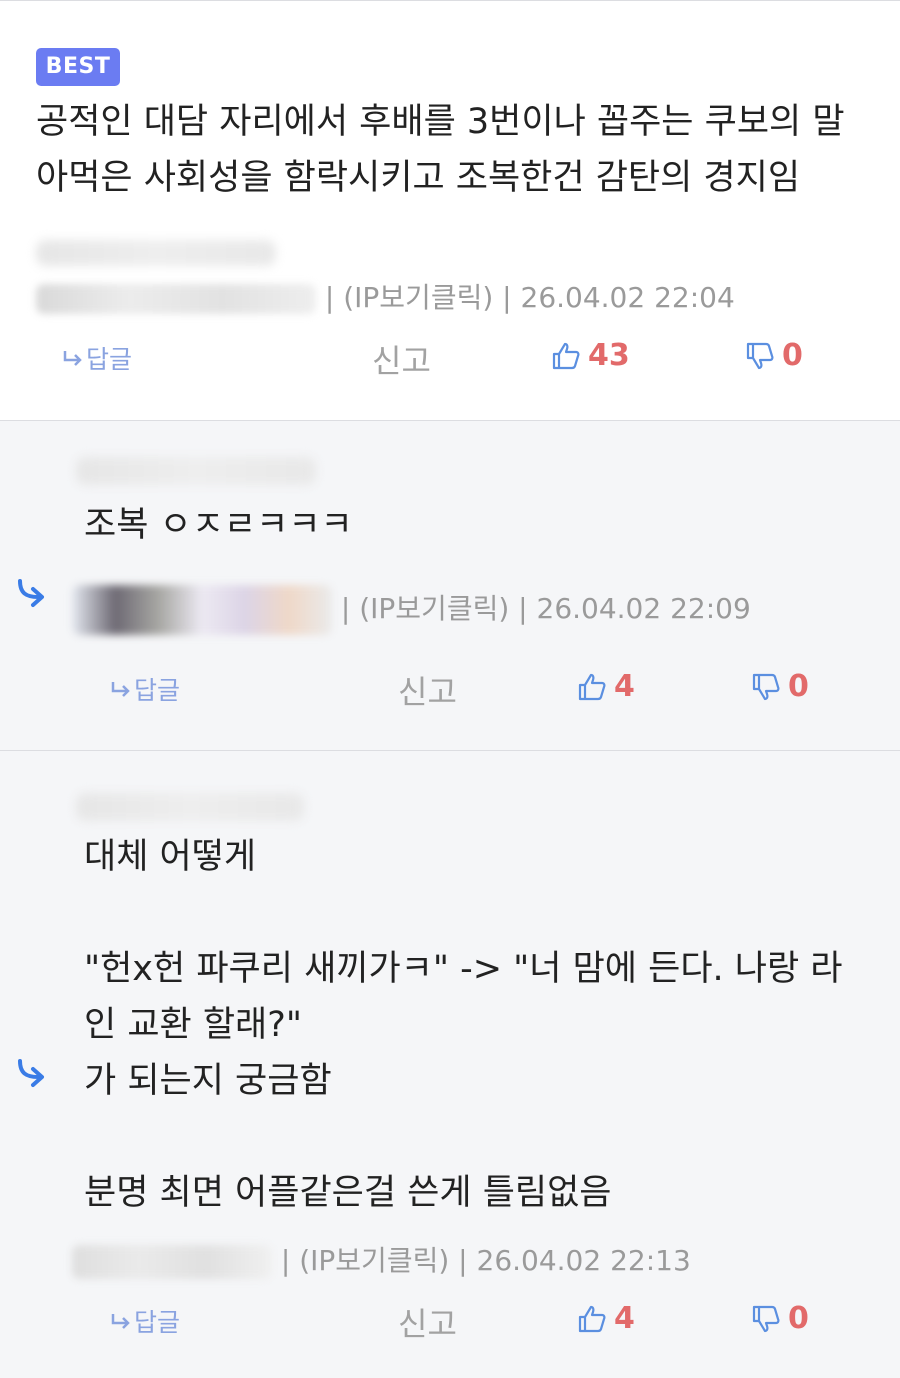 Image resolution: width=900 pixels, height=1378 pixels. I want to click on best-badge: BEST, so click(78, 67).